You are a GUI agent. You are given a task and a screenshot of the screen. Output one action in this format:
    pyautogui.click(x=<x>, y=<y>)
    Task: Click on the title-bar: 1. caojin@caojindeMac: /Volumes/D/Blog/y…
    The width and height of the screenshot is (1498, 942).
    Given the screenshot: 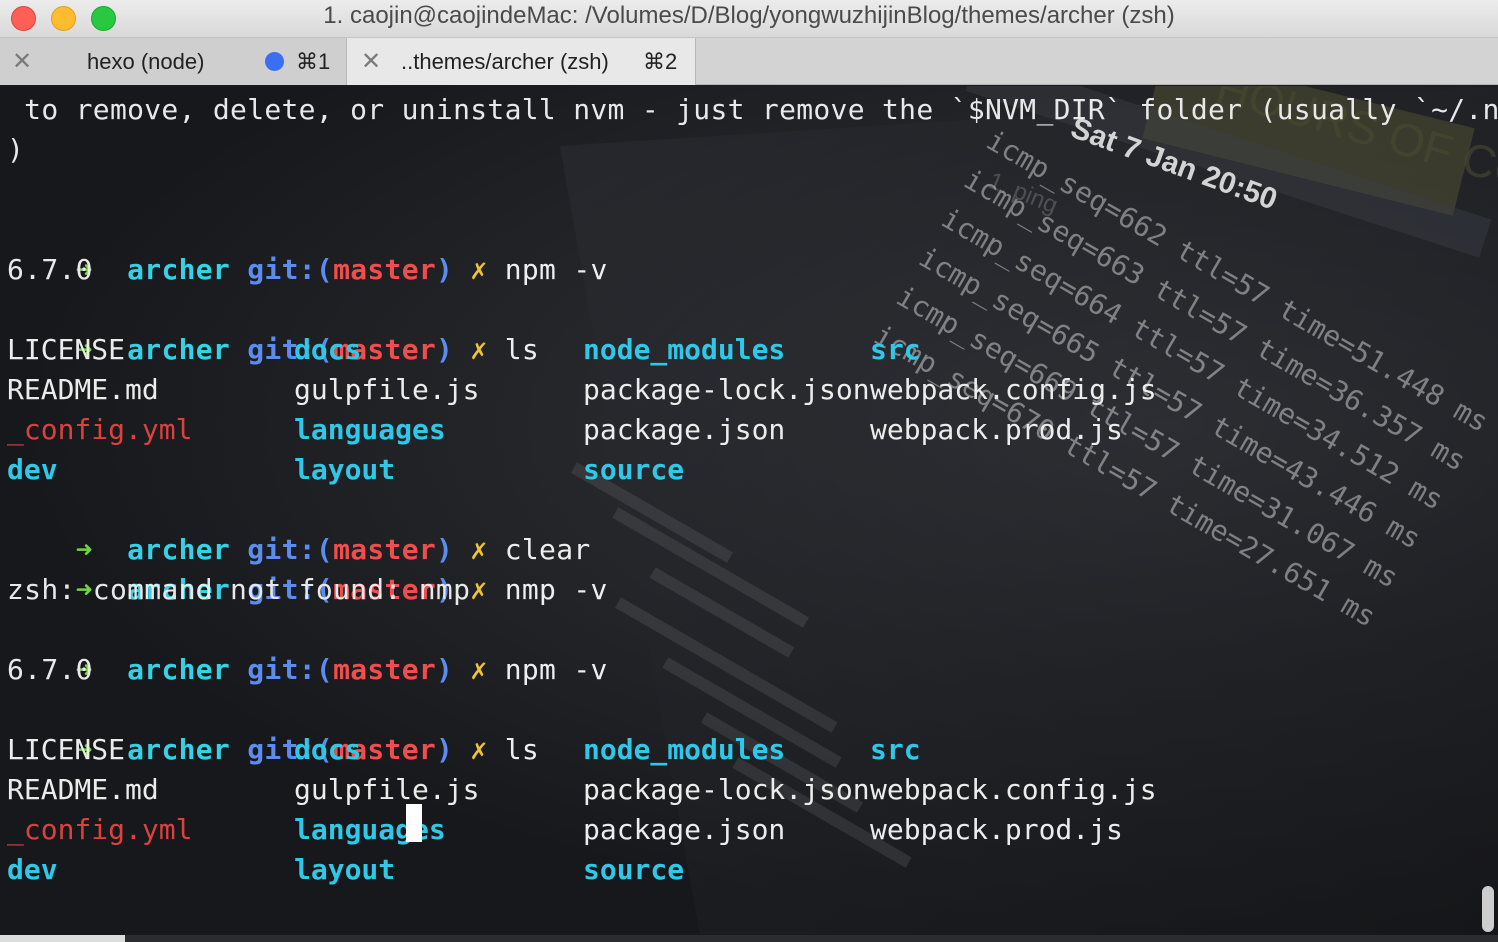 What is the action you would take?
    pyautogui.click(x=749, y=19)
    